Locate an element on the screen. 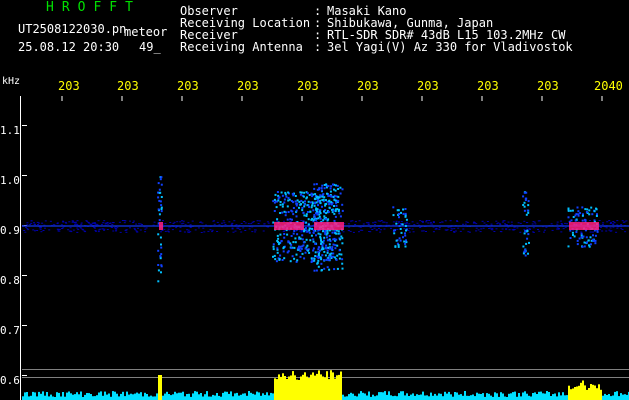  meteor-count: 49_ is located at coordinates (150, 47).